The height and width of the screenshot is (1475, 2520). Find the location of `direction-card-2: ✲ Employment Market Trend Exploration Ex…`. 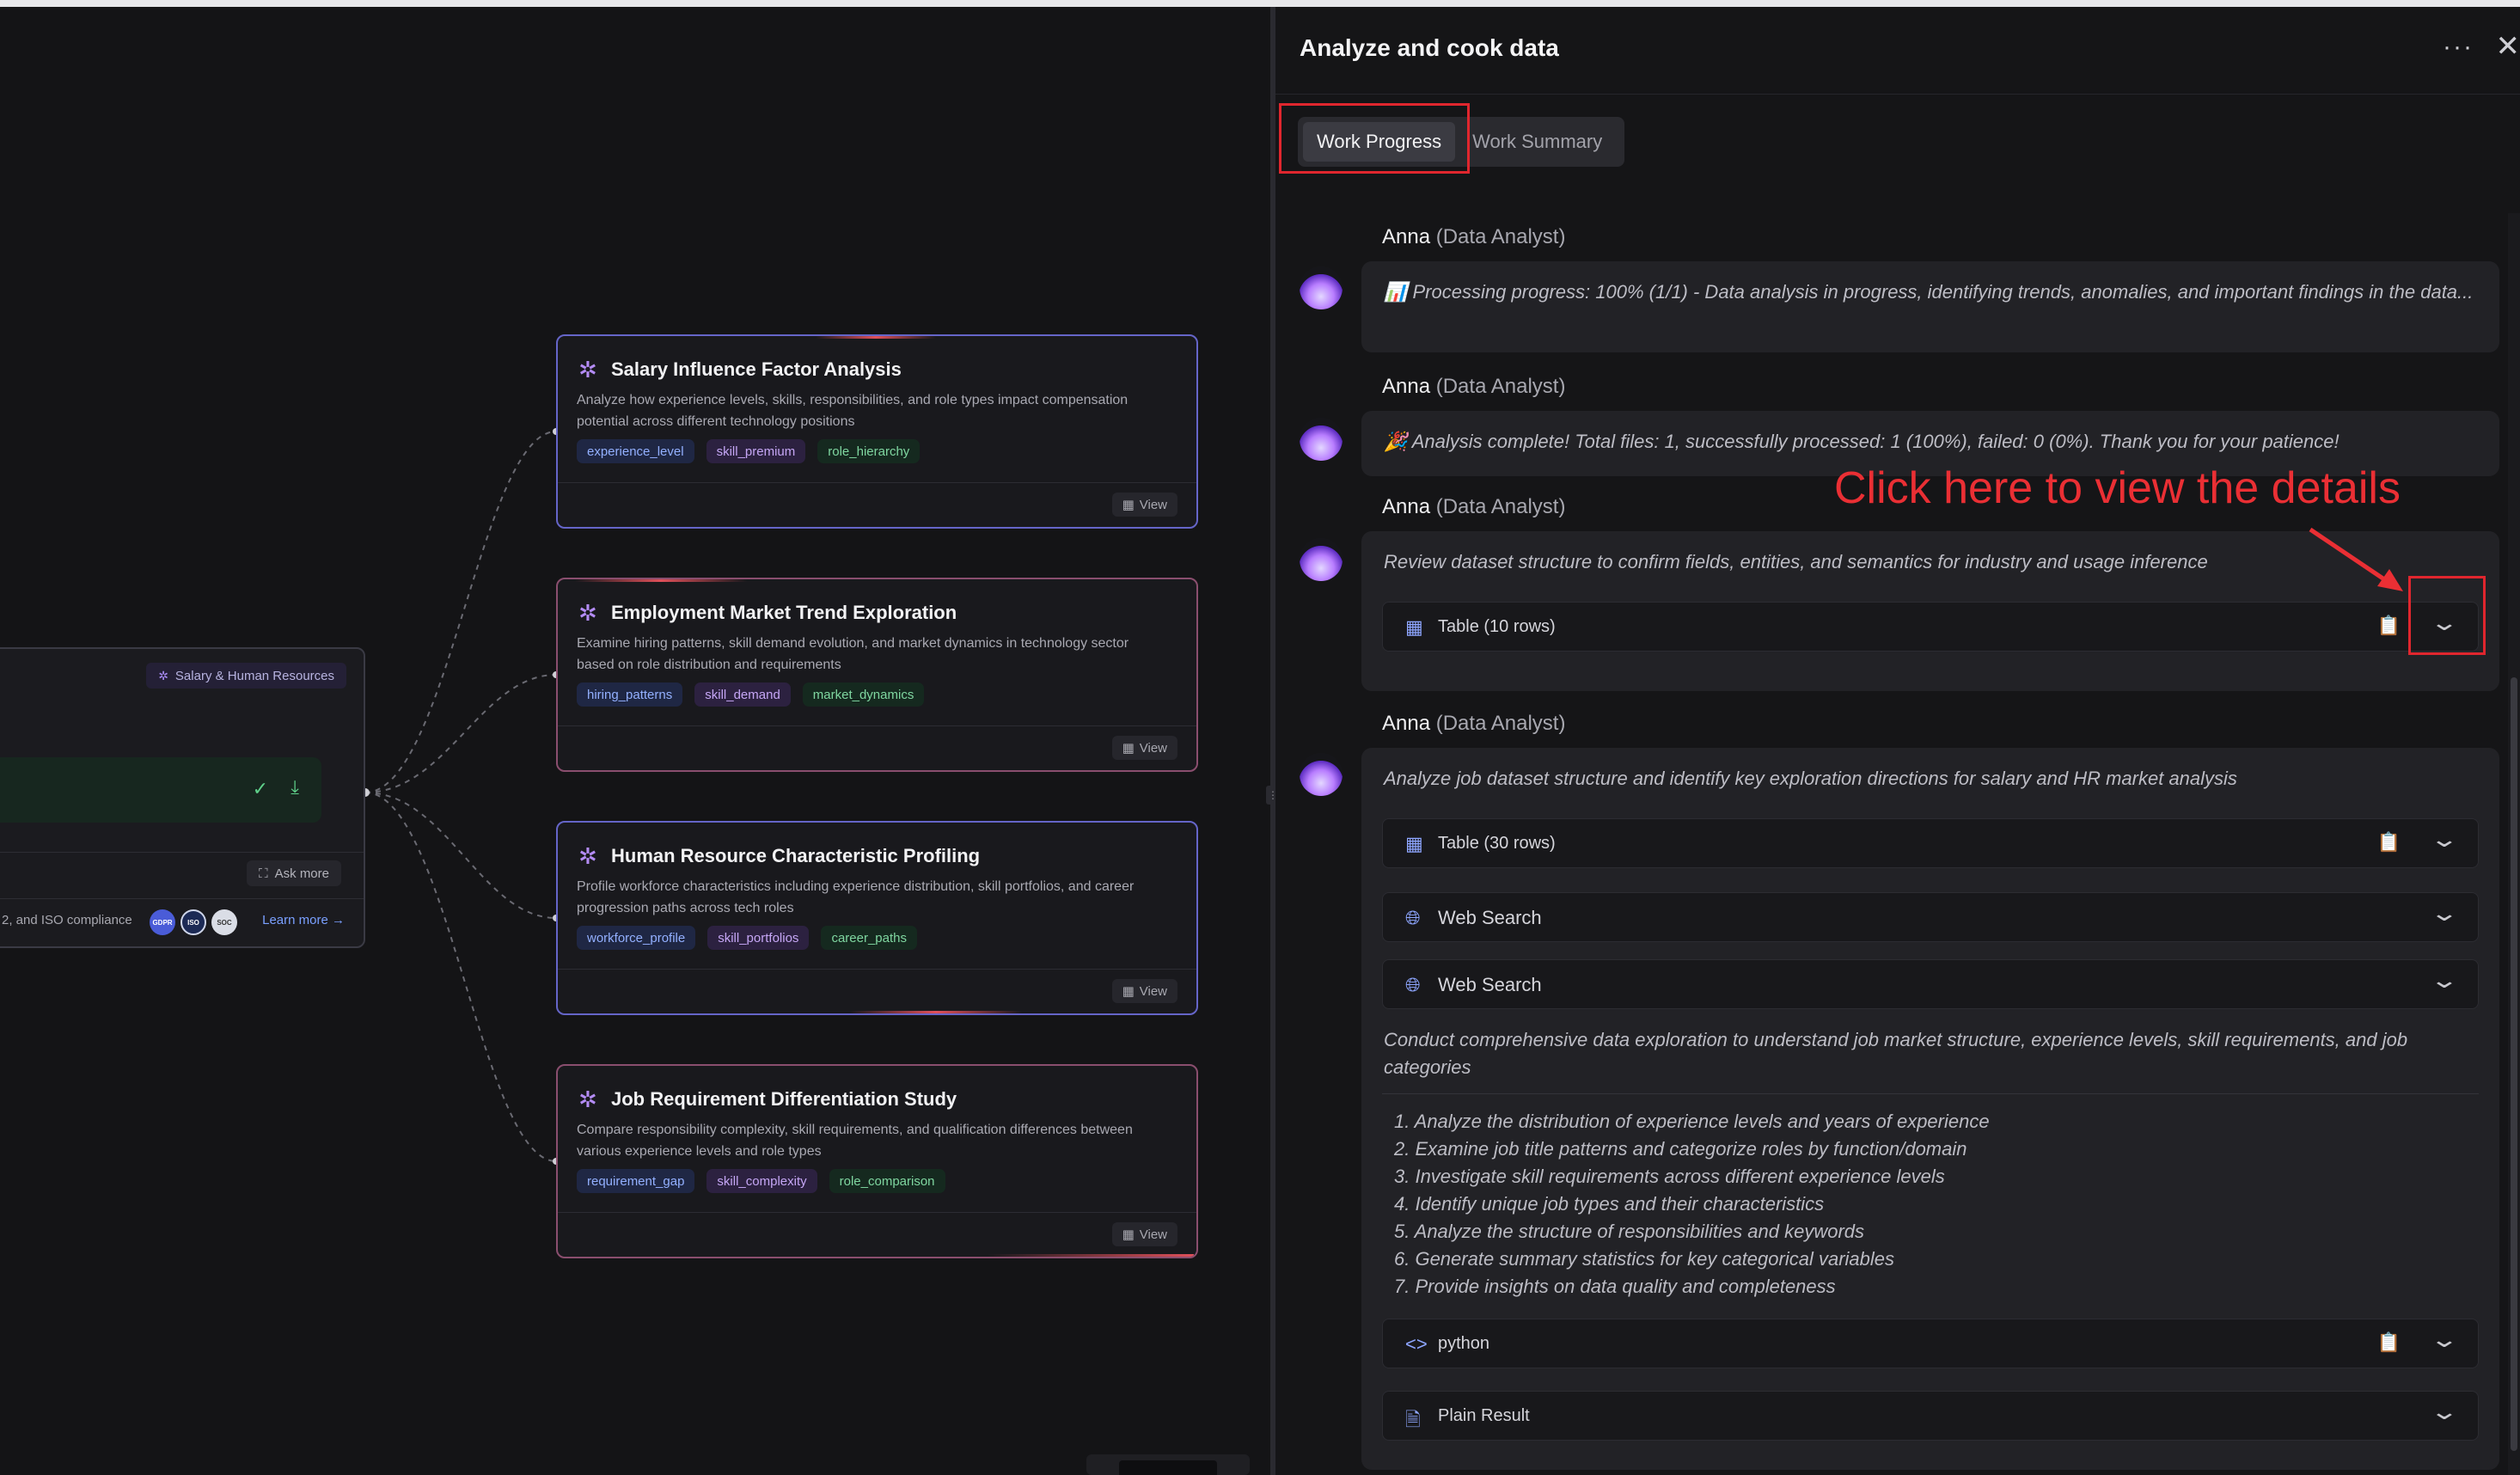

direction-card-2: ✲ Employment Market Trend Exploration Ex… is located at coordinates (877, 675).